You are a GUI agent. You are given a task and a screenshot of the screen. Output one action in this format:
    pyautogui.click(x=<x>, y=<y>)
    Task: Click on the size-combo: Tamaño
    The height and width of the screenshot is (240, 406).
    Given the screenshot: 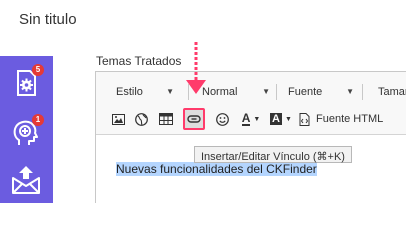 What is the action you would take?
    pyautogui.click(x=392, y=92)
    